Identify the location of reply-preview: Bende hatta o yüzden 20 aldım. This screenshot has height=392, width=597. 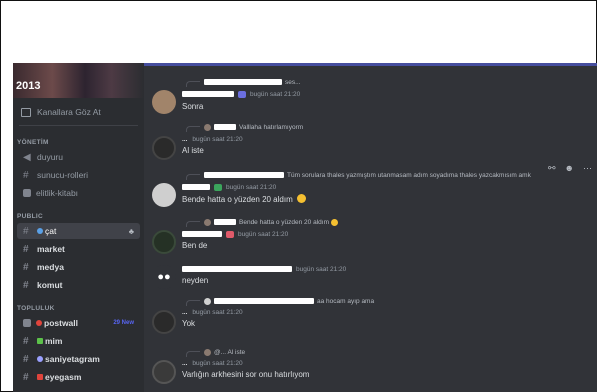
(262, 222).